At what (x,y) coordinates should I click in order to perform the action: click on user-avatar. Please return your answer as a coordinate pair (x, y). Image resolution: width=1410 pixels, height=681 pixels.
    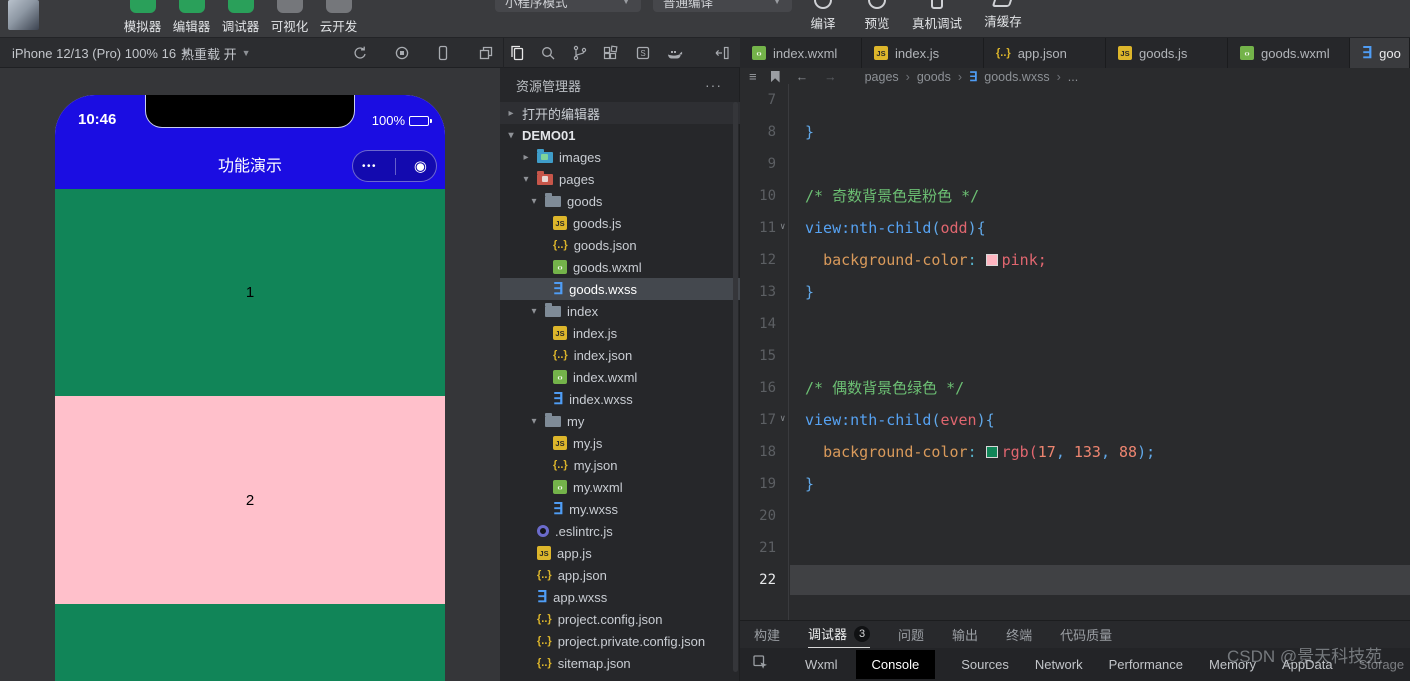
    Looking at the image, I should click on (23, 15).